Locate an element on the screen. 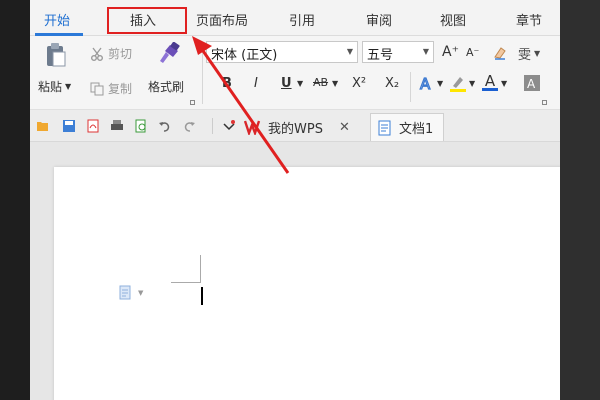  strikethrough-dropdown-icon: ▼ is located at coordinates (335, 83).